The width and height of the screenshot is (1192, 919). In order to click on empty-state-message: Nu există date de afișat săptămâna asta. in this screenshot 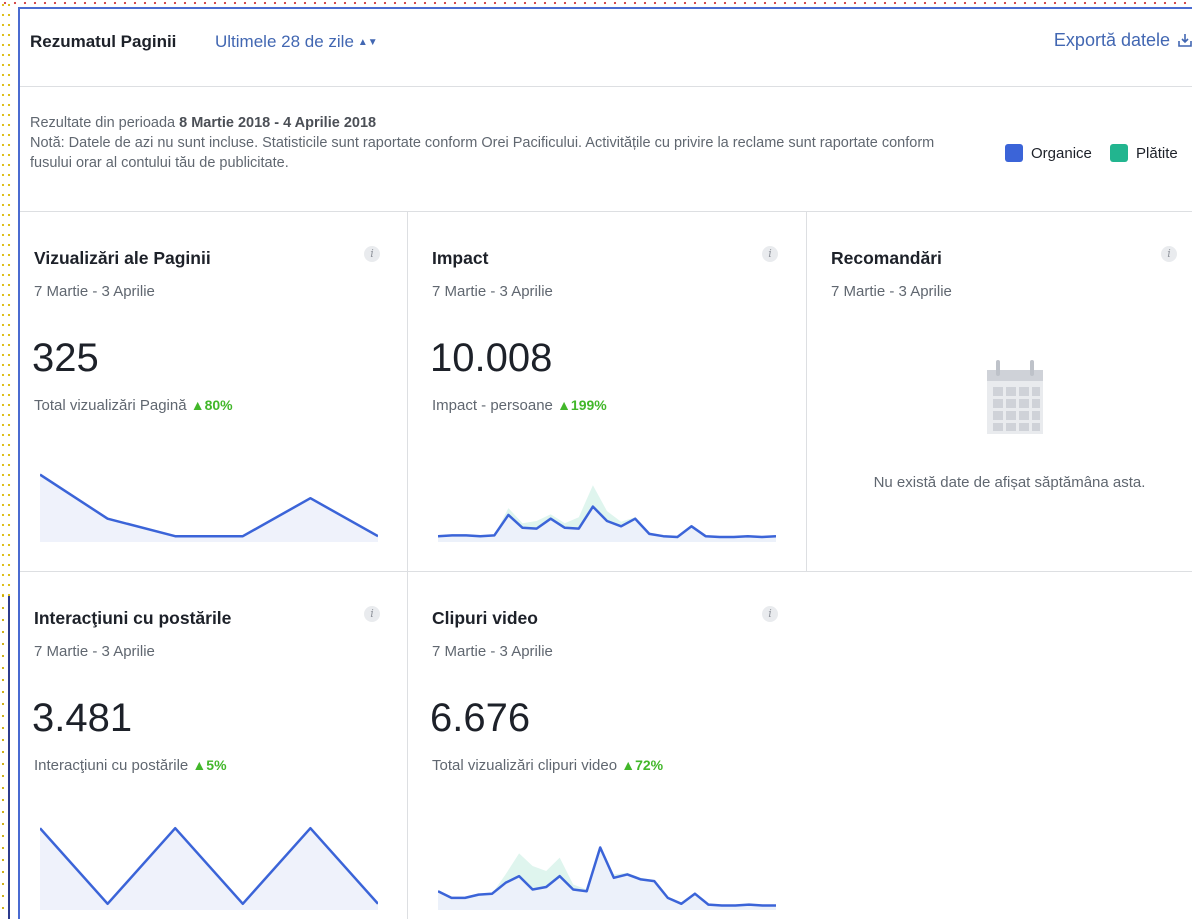, I will do `click(1009, 482)`.